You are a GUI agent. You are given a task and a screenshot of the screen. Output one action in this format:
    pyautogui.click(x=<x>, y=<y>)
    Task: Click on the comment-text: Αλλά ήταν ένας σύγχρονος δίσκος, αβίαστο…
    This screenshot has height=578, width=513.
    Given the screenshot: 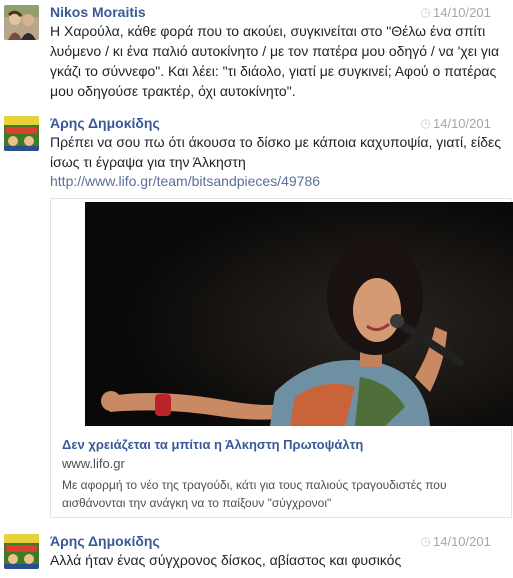 What is the action you would take?
    pyautogui.click(x=226, y=560)
    